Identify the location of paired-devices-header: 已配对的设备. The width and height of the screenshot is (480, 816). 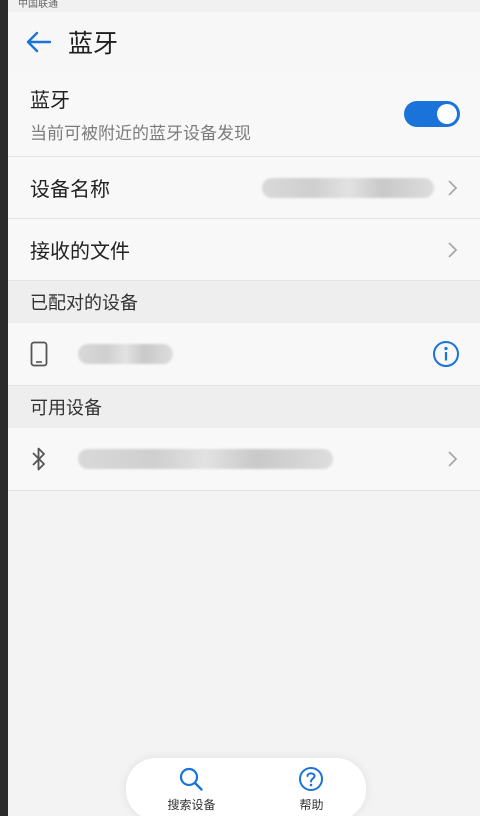
(244, 302).